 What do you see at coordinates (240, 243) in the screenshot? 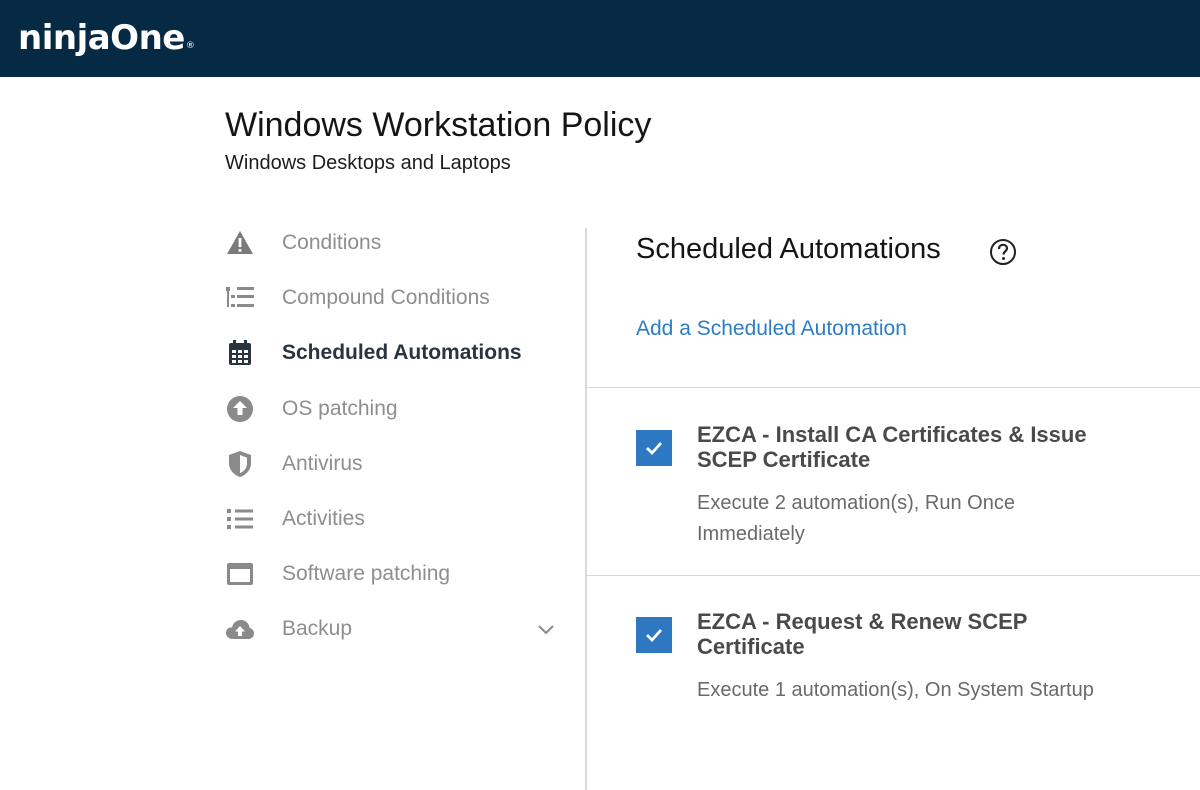
I see `warning-icon` at bounding box center [240, 243].